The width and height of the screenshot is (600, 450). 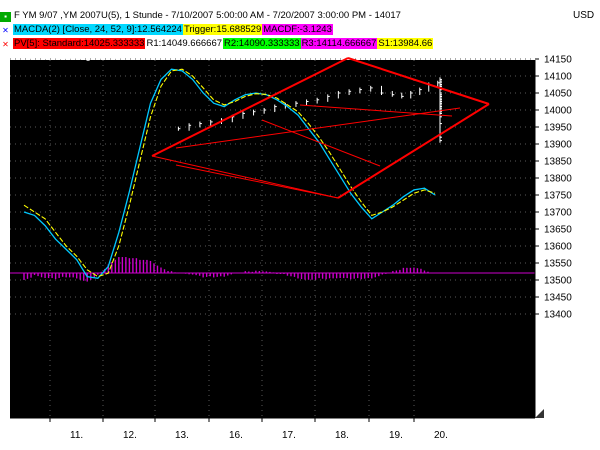 What do you see at coordinates (558, 162) in the screenshot?
I see `y-tick-label: 13850` at bounding box center [558, 162].